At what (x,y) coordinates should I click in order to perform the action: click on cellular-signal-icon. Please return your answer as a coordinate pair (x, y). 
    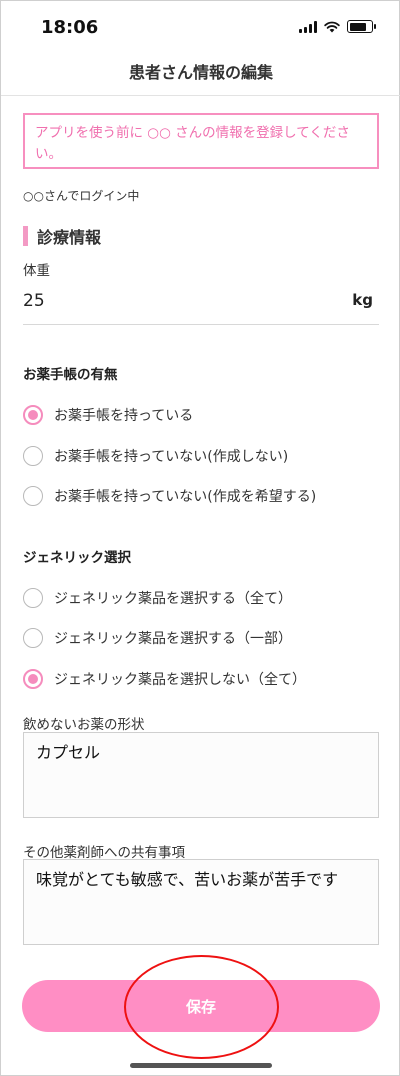
    Looking at the image, I should click on (308, 26).